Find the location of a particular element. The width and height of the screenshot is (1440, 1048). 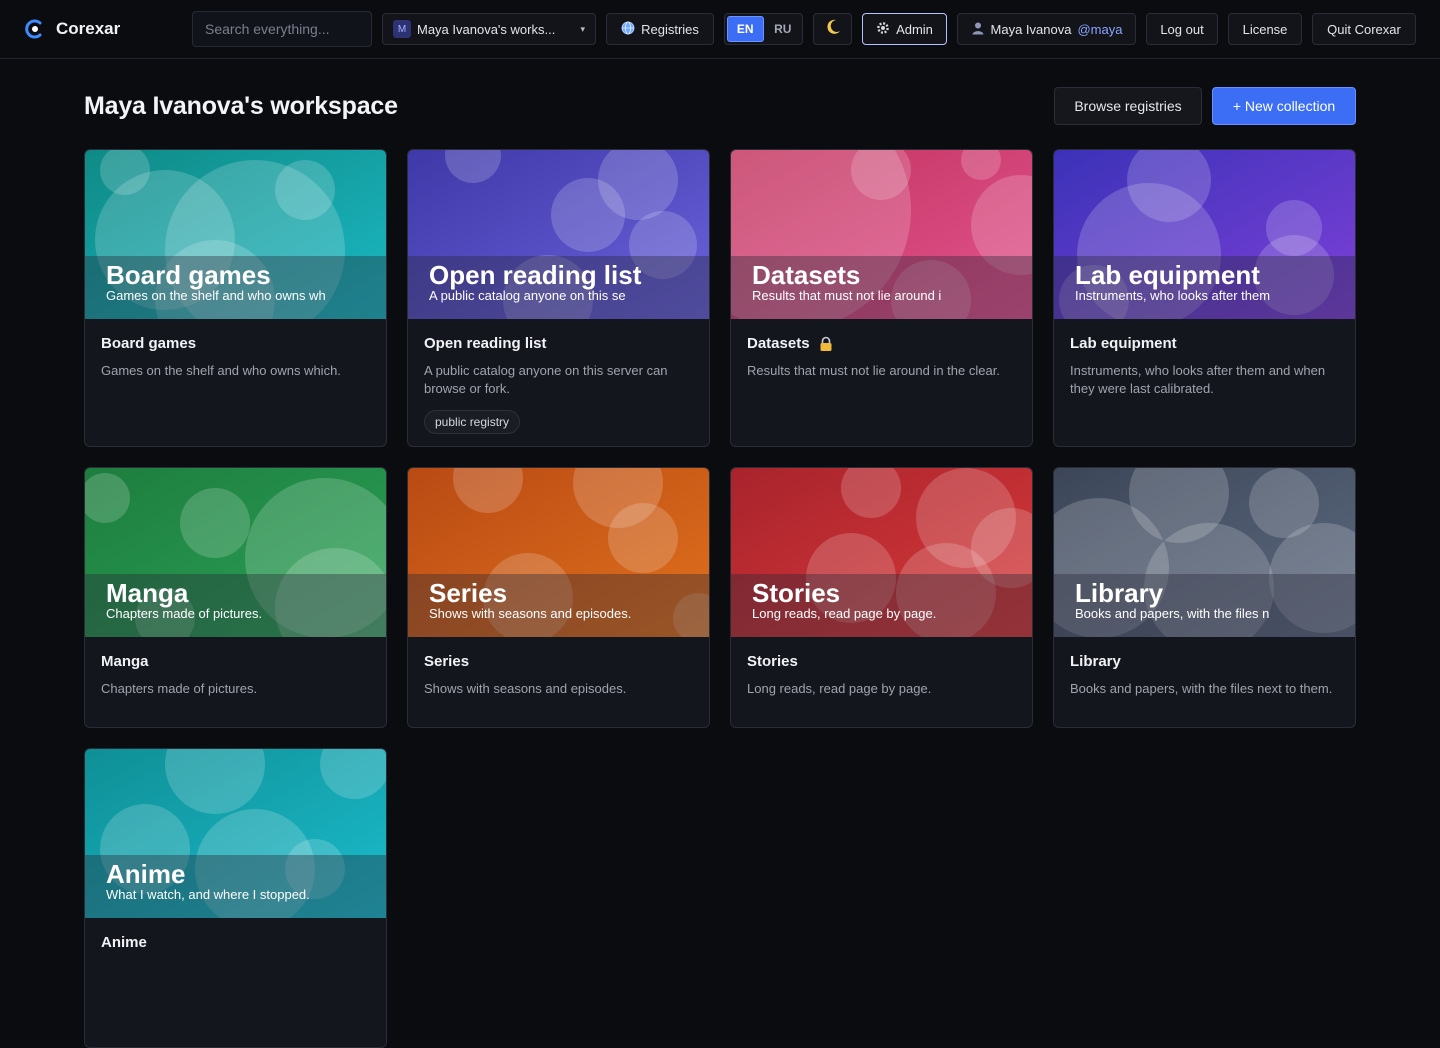

collection-title: Anime is located at coordinates (124, 942).